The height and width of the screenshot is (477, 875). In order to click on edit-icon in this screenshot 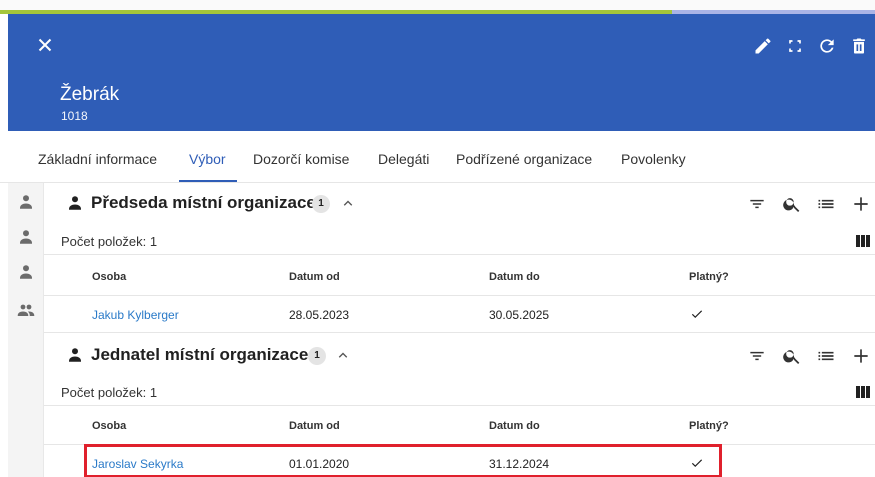, I will do `click(763, 46)`.